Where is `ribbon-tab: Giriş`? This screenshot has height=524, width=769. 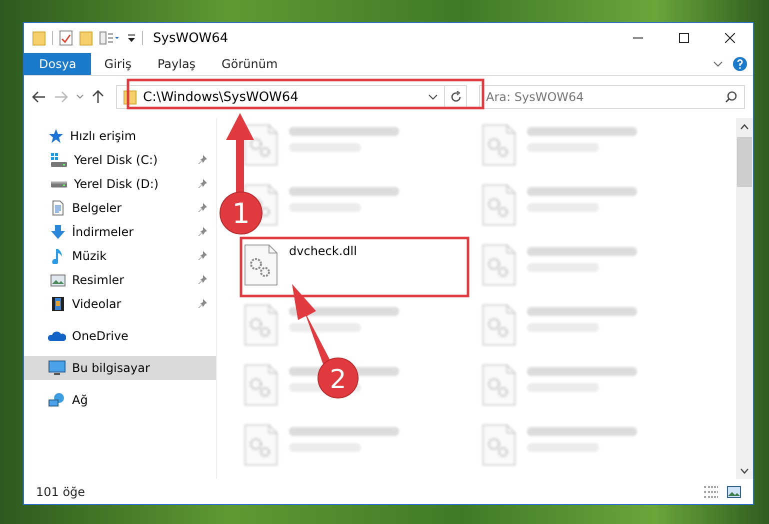 ribbon-tab: Giriş is located at coordinates (117, 64).